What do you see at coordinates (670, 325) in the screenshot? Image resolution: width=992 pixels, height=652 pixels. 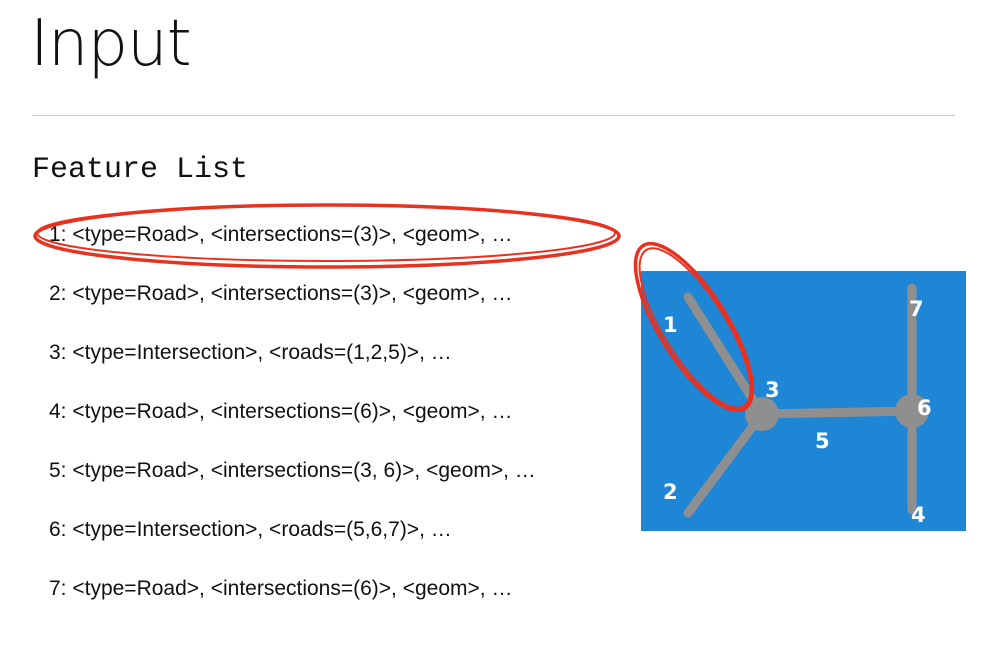 I see `road-1-label: 1` at bounding box center [670, 325].